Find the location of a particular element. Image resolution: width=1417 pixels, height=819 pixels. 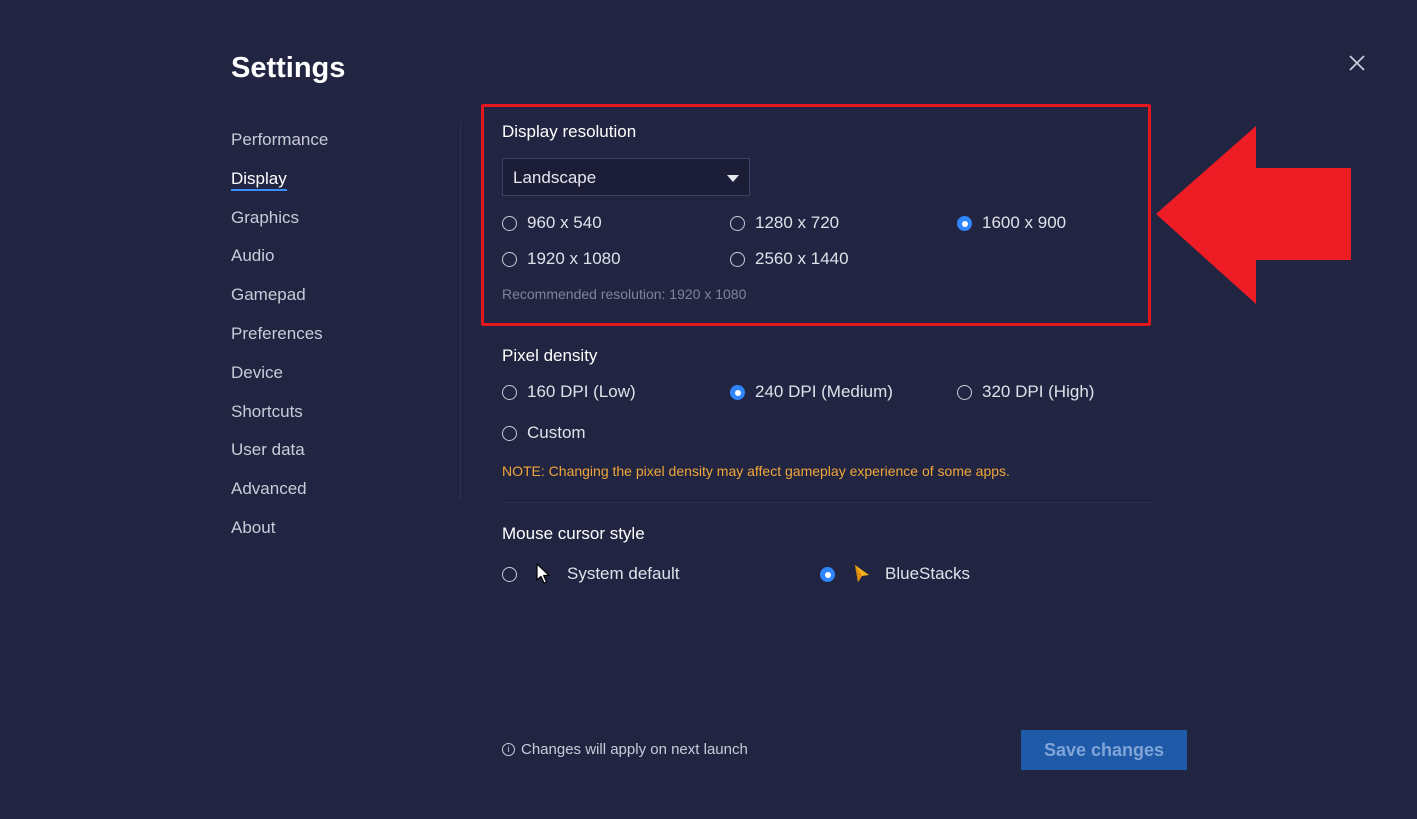

bluestacks-cursor-icon is located at coordinates (862, 573).